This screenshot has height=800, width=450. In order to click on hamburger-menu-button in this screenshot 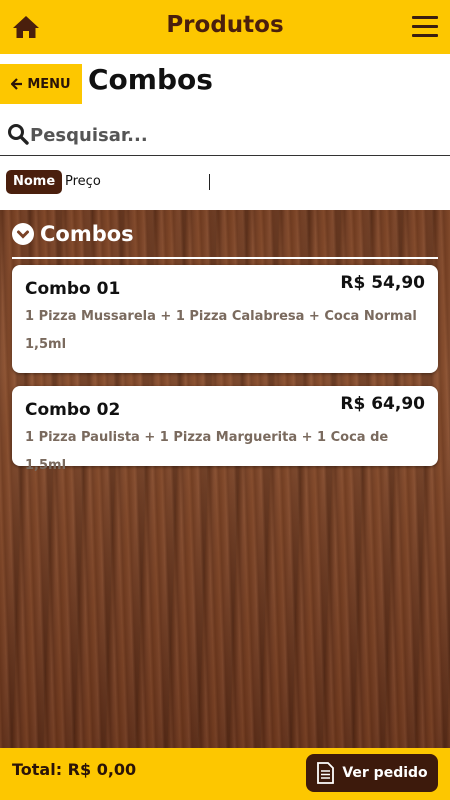, I will do `click(425, 27)`.